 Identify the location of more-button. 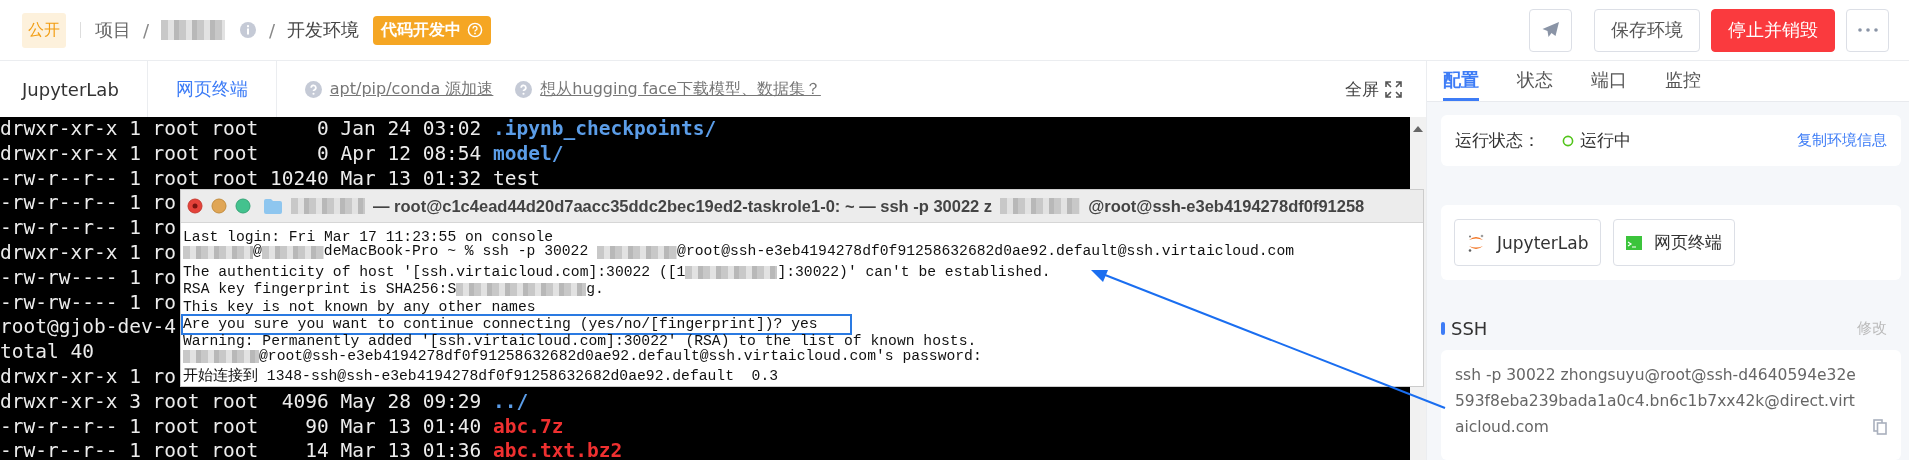
(1867, 30).